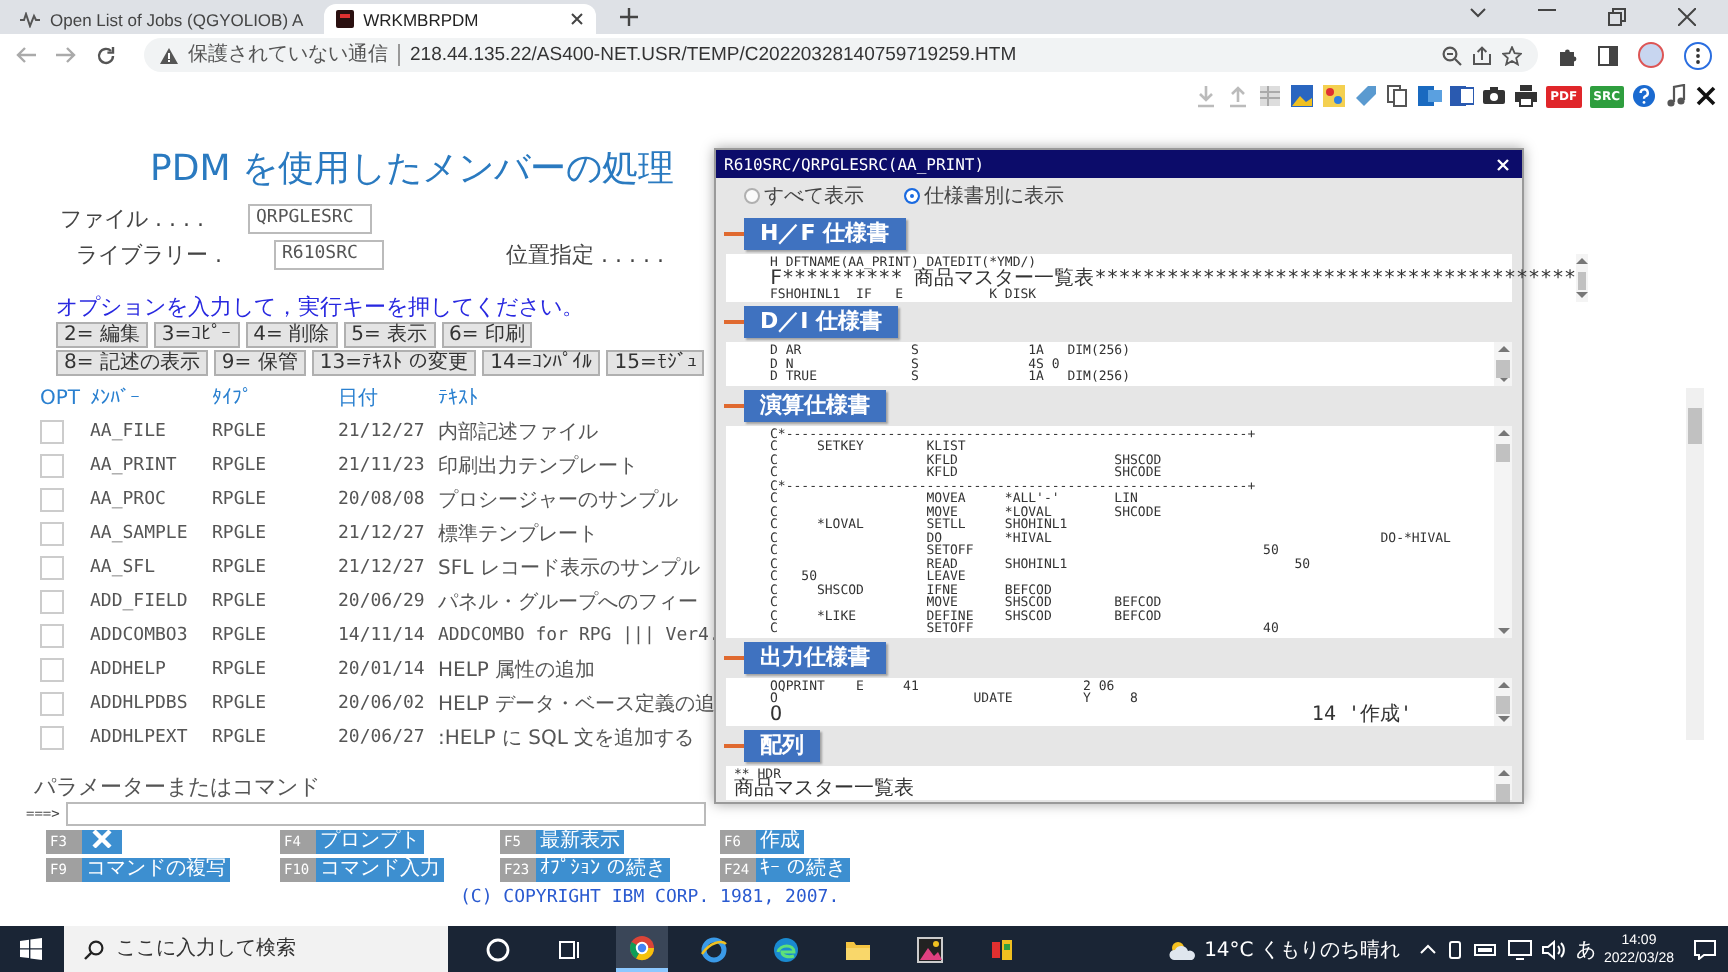 This screenshot has width=1728, height=972. Describe the element at coordinates (566, 738) in the screenshot. I see `table-cell-text: :HELP に SQL 文を追加する` at that location.